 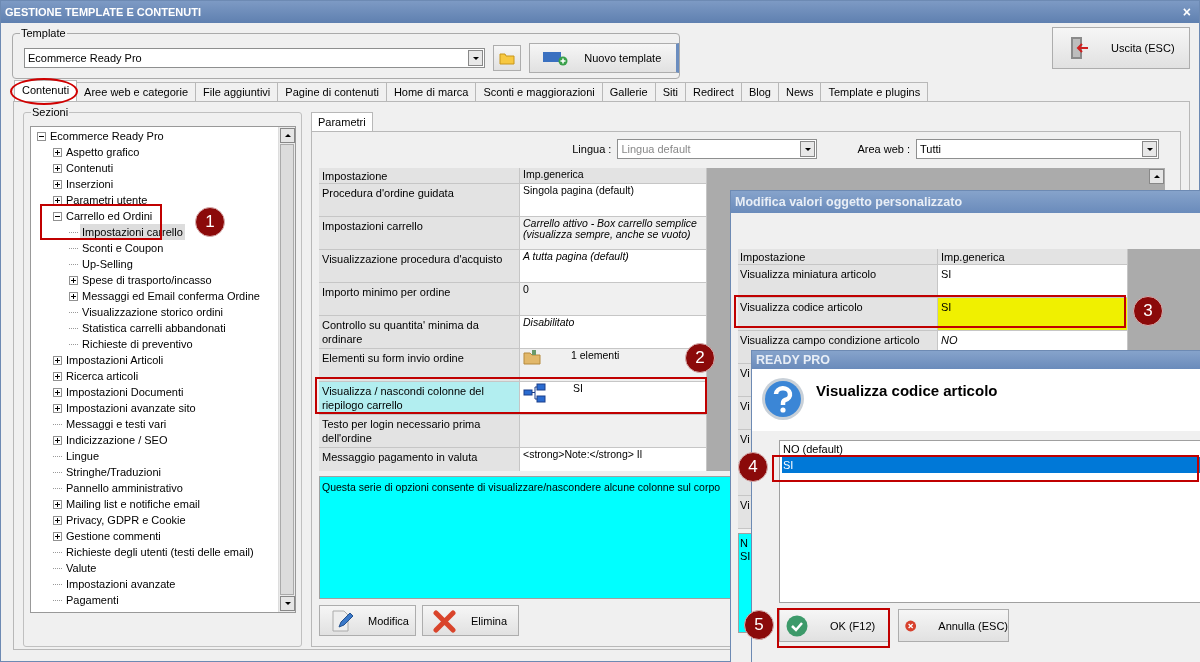 What do you see at coordinates (90, 184) in the screenshot?
I see `tree-item: Inserzioni` at bounding box center [90, 184].